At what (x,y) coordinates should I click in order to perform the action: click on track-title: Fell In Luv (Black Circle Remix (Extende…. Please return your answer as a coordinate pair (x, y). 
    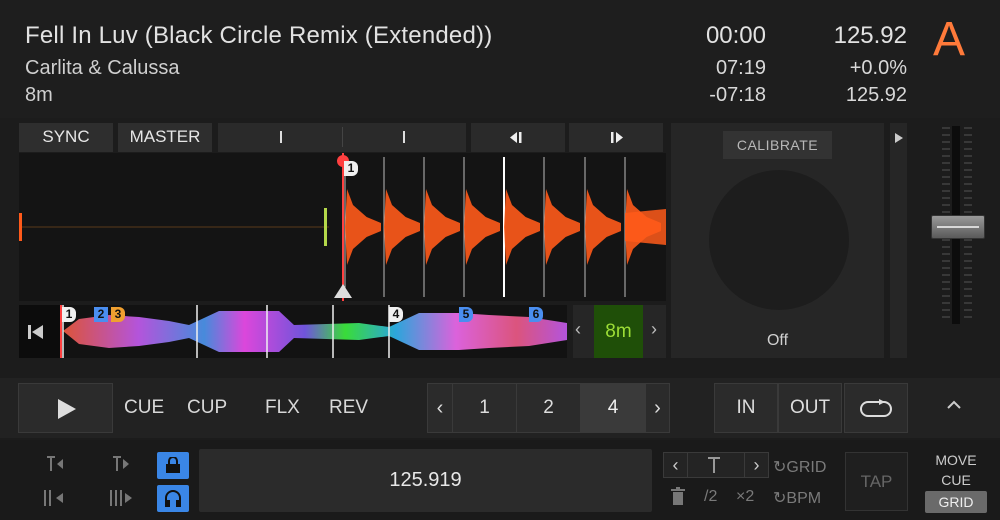
    Looking at the image, I should click on (259, 35).